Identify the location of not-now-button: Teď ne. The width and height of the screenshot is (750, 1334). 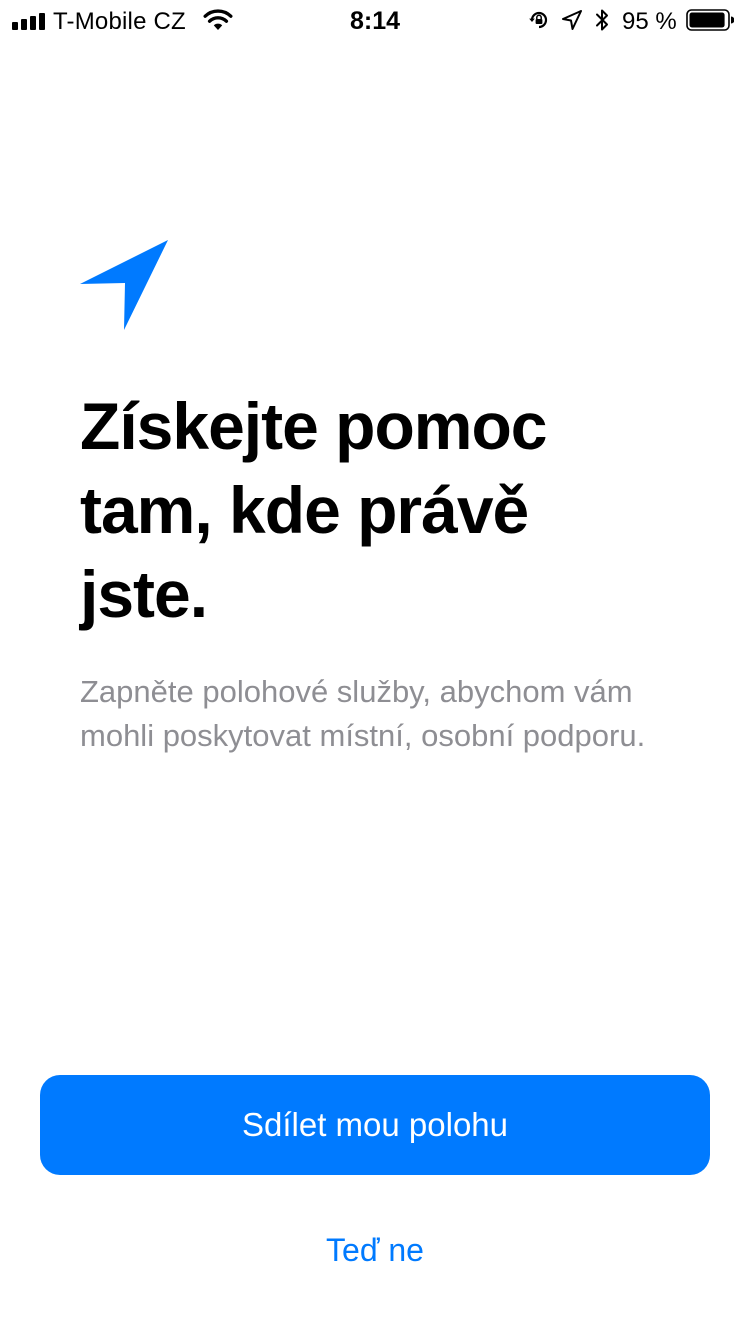
(375, 1250).